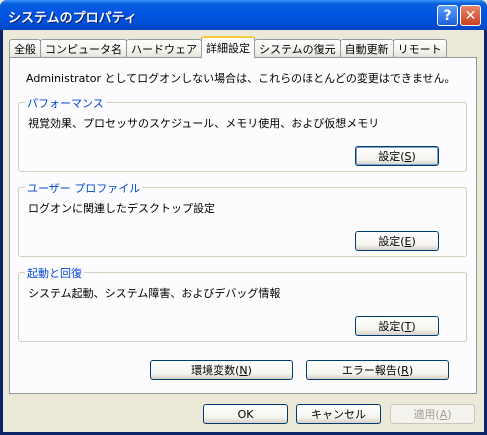 This screenshot has width=487, height=435. Describe the element at coordinates (25, 48) in the screenshot. I see `tab-general: 全般` at that location.